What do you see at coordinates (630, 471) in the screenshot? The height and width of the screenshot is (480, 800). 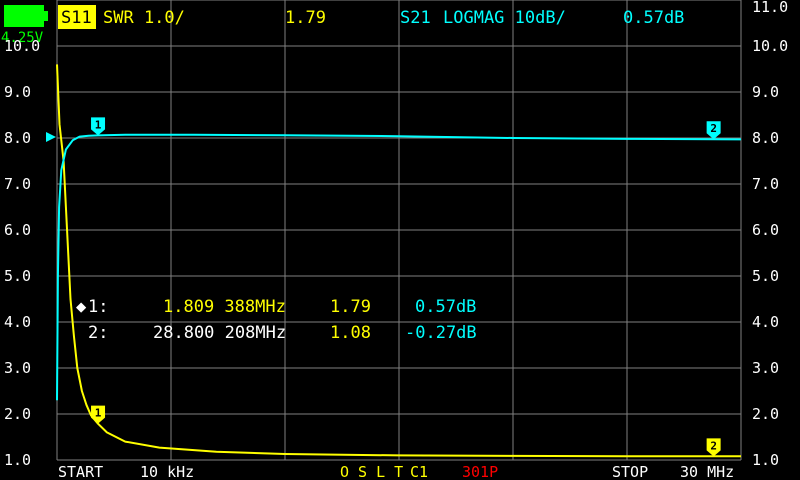 I see `stop-label: STOP` at bounding box center [630, 471].